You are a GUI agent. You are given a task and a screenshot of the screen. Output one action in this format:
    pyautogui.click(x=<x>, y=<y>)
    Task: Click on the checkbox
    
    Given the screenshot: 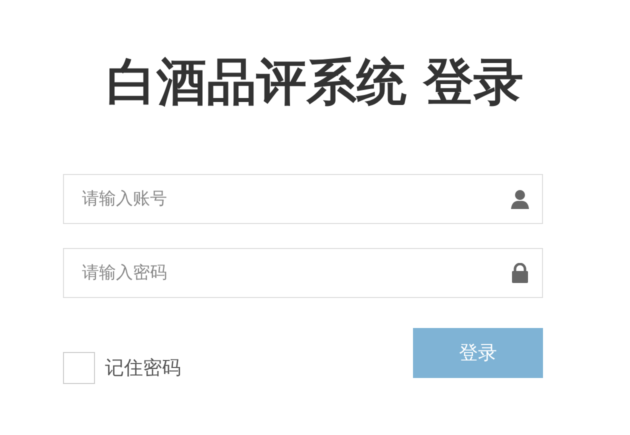 What is the action you would take?
    pyautogui.click(x=79, y=368)
    